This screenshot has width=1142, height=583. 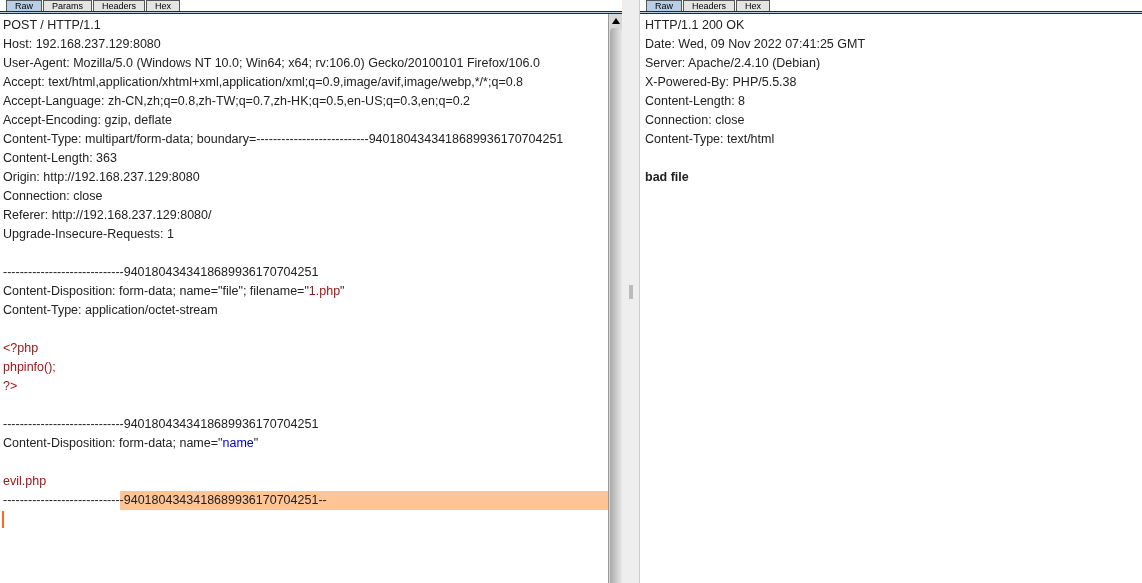 What do you see at coordinates (615, 298) in the screenshot?
I see `scrollbar` at bounding box center [615, 298].